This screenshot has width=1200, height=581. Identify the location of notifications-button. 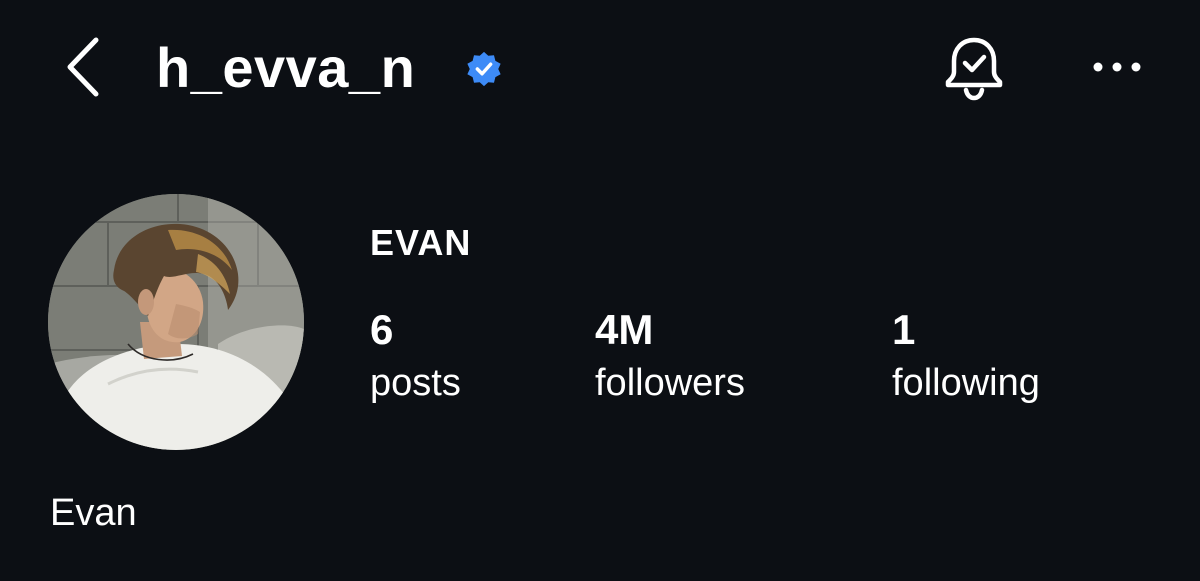
(974, 68).